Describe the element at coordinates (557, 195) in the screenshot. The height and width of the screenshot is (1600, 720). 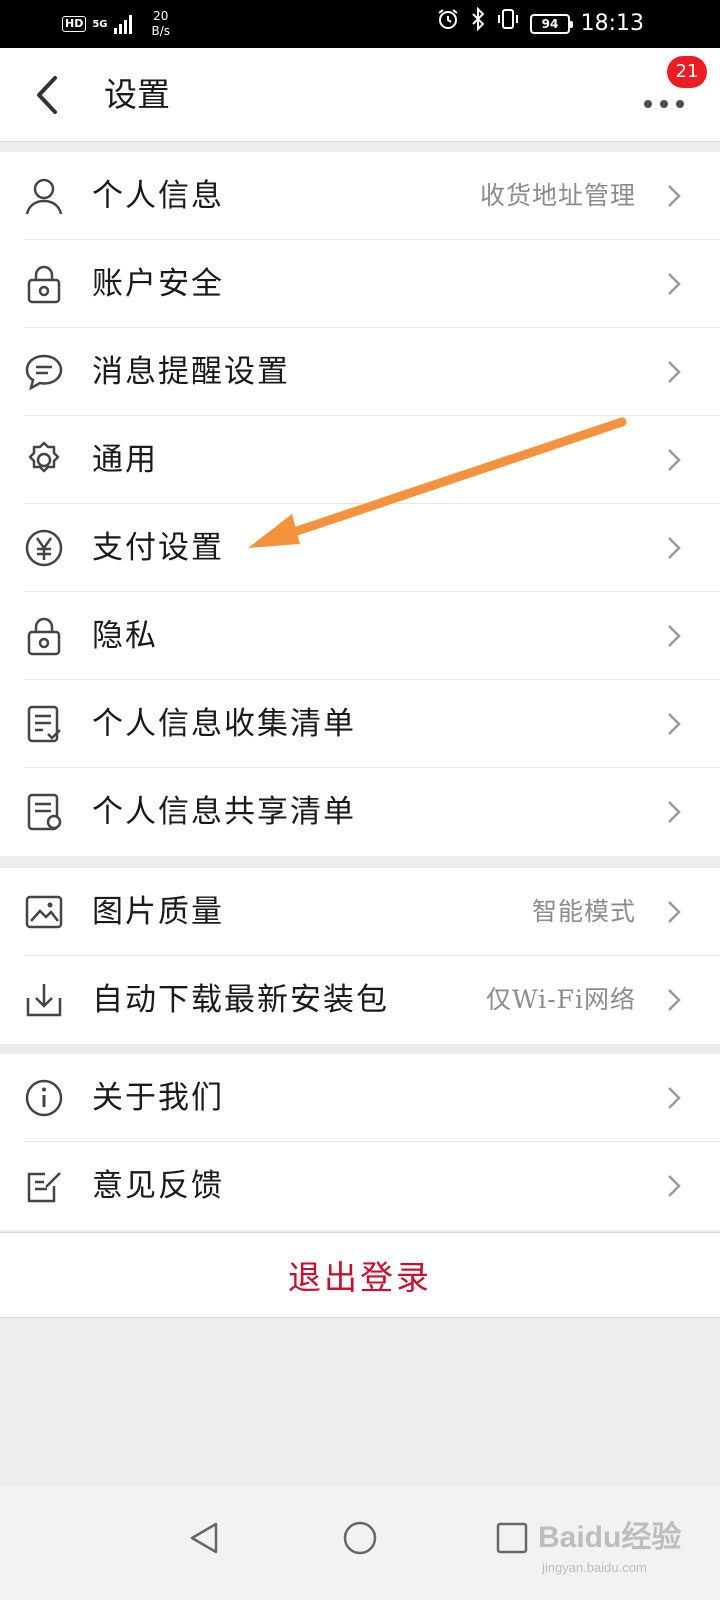
I see `row-value: 收货地址管理` at that location.